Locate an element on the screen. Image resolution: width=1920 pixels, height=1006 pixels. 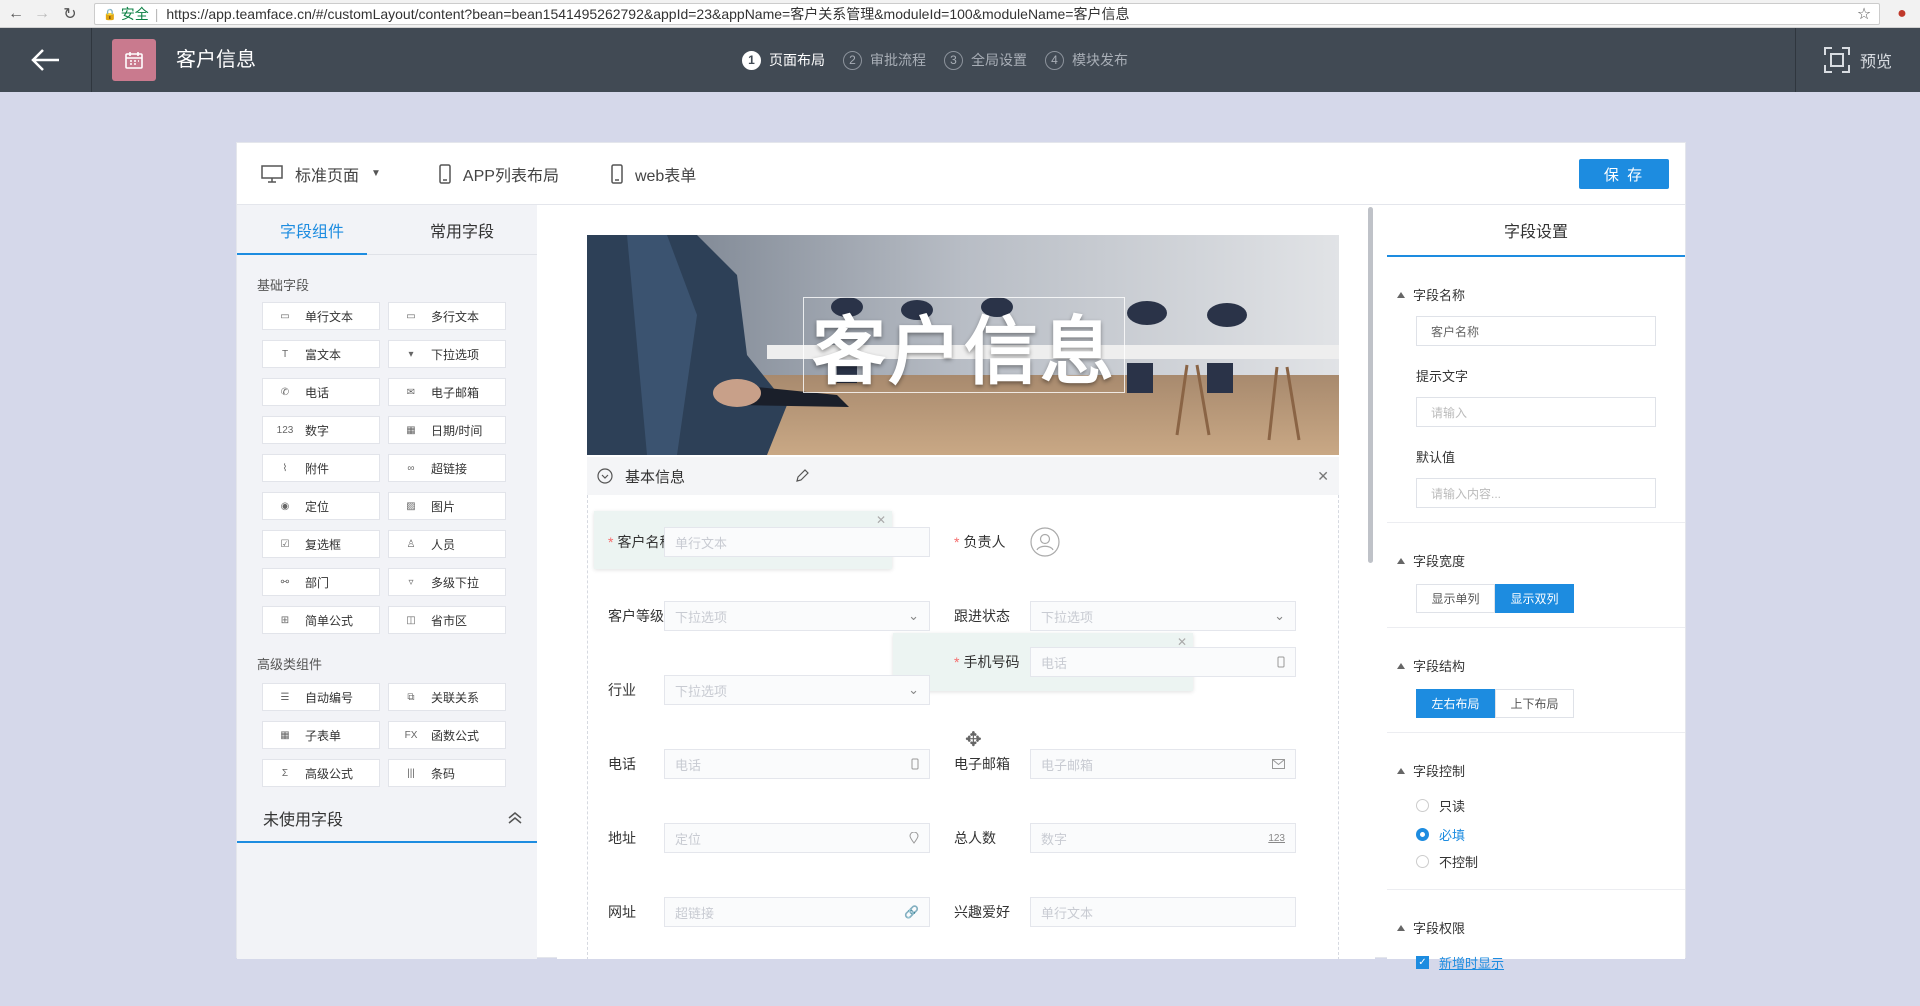
standard-page-dropdown: 标准页面 ▼ is located at coordinates (321, 174).